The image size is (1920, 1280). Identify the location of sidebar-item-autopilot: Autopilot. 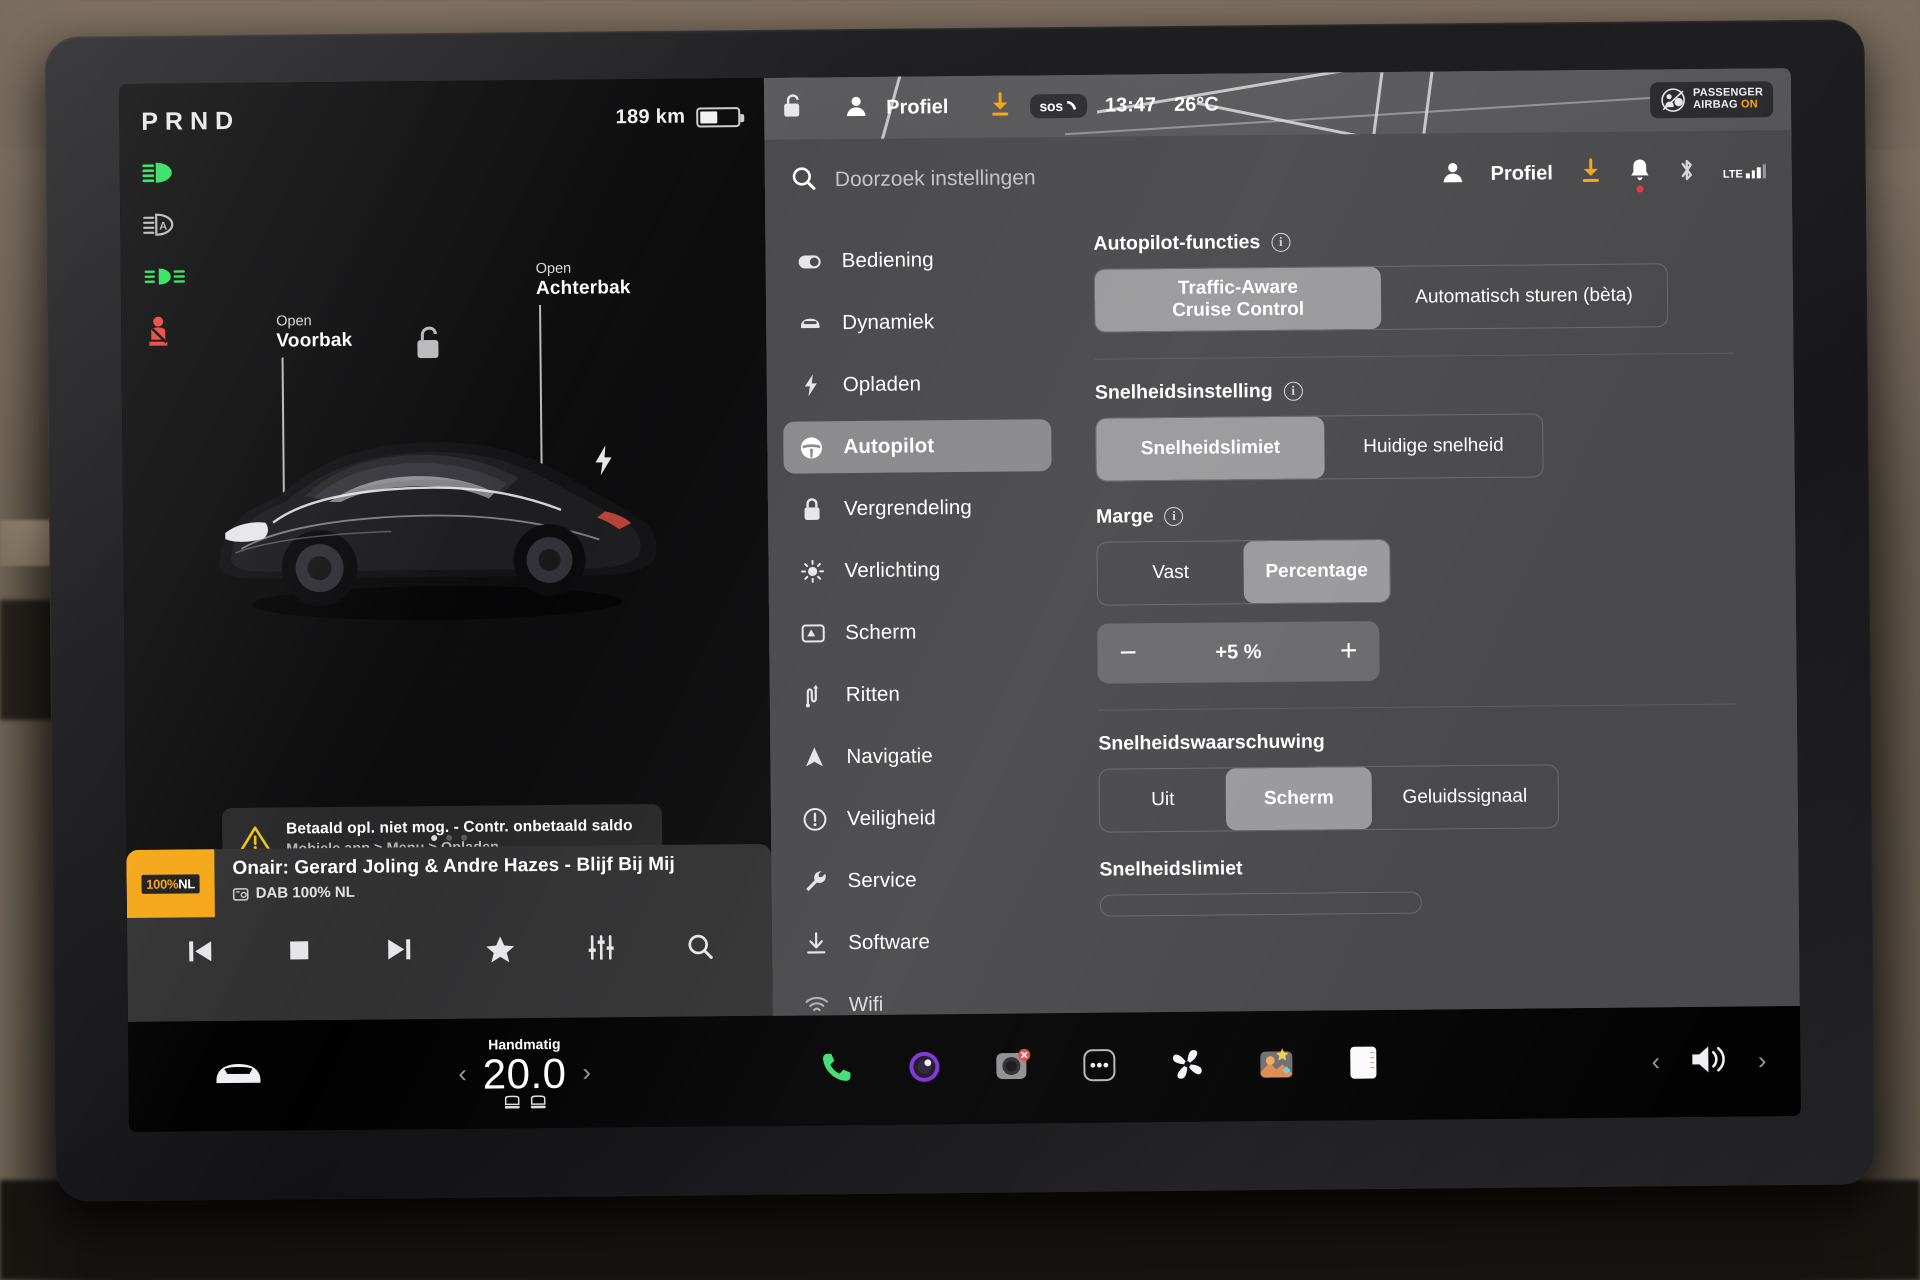
(917, 446).